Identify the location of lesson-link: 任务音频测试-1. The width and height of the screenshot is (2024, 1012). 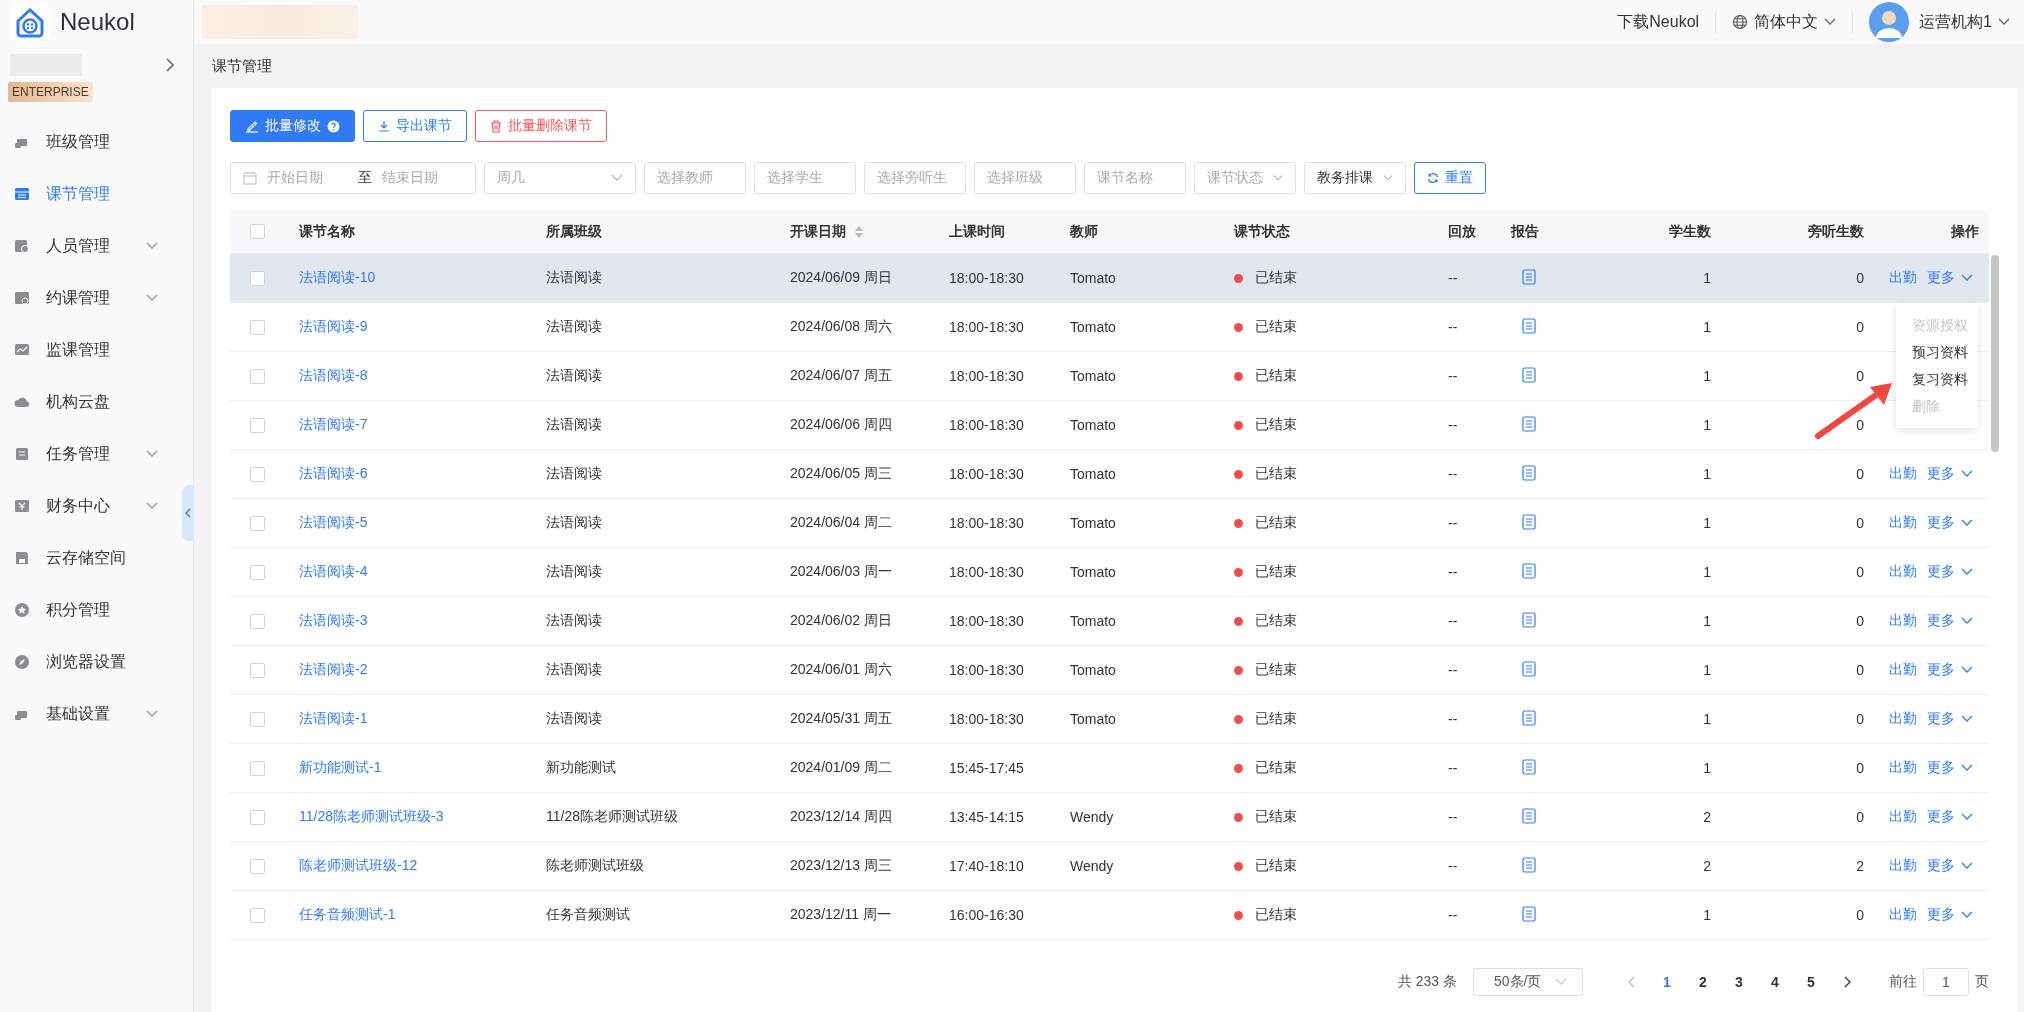
(407, 915).